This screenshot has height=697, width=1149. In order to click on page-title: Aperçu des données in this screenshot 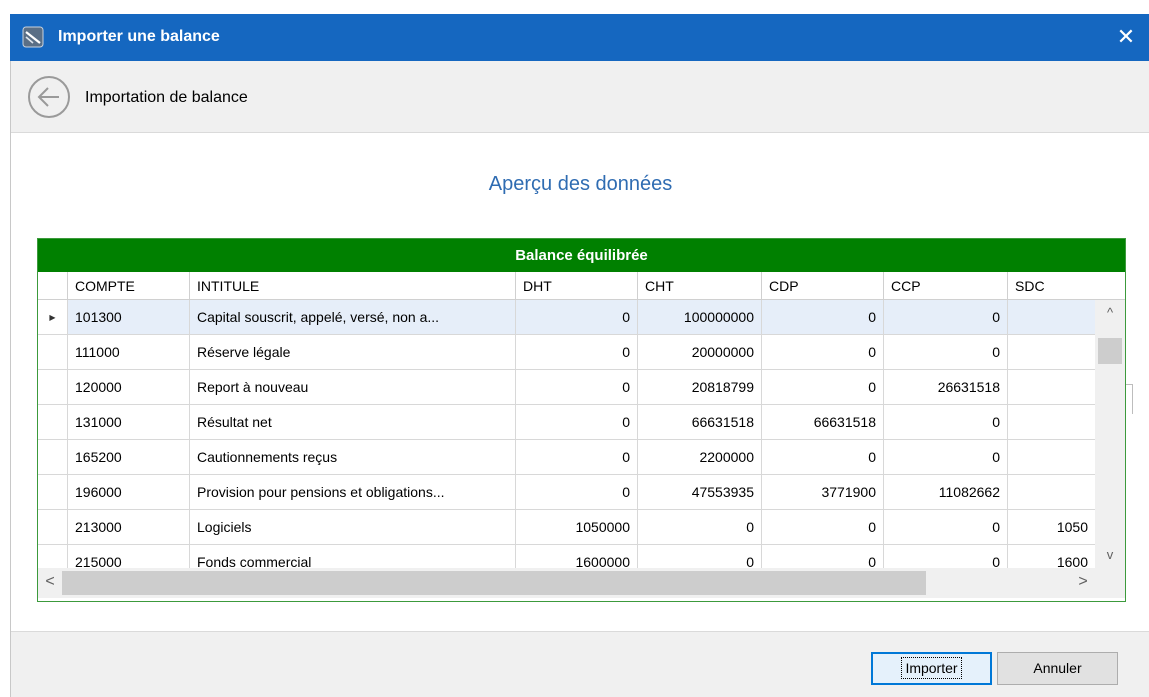, I will do `click(580, 184)`.